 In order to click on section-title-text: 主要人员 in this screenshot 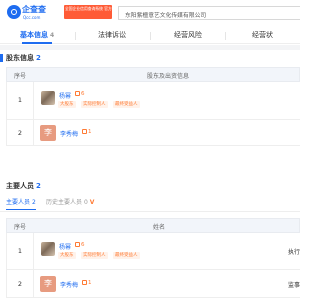, I will do `click(20, 186)`.